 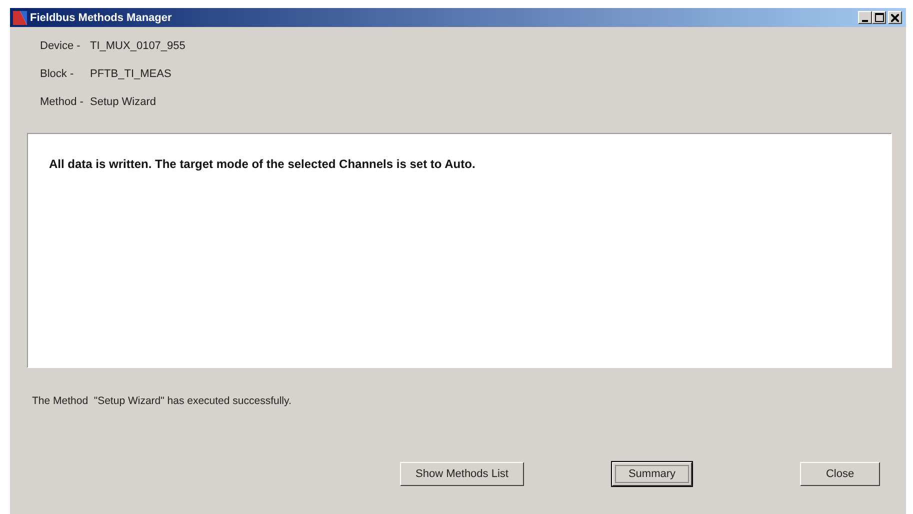 What do you see at coordinates (840, 474) in the screenshot?
I see `dialog-button: Close` at bounding box center [840, 474].